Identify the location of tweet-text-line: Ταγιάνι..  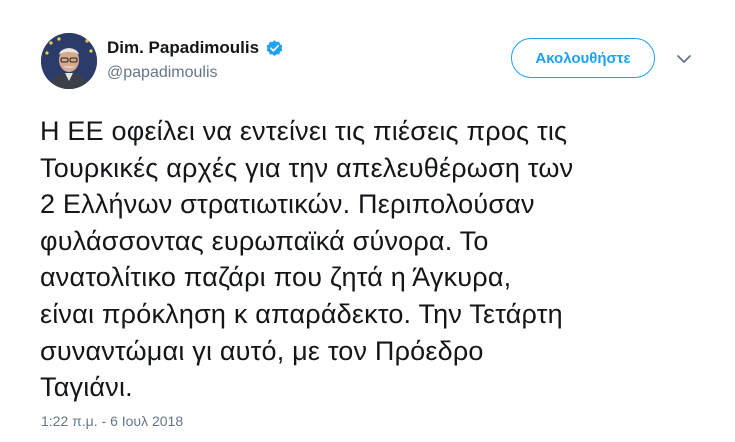
(86, 387).